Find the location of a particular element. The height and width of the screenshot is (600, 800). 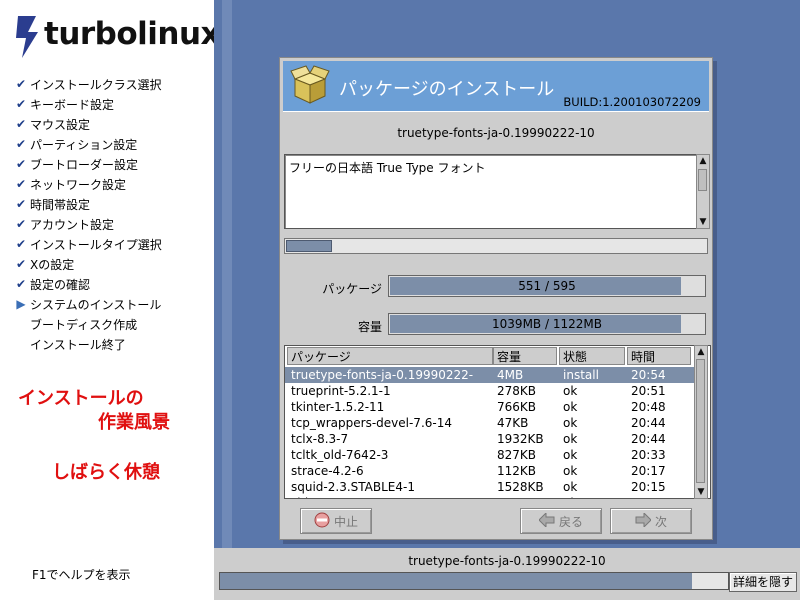

package-progress-bar: 551 / 595 is located at coordinates (547, 286).